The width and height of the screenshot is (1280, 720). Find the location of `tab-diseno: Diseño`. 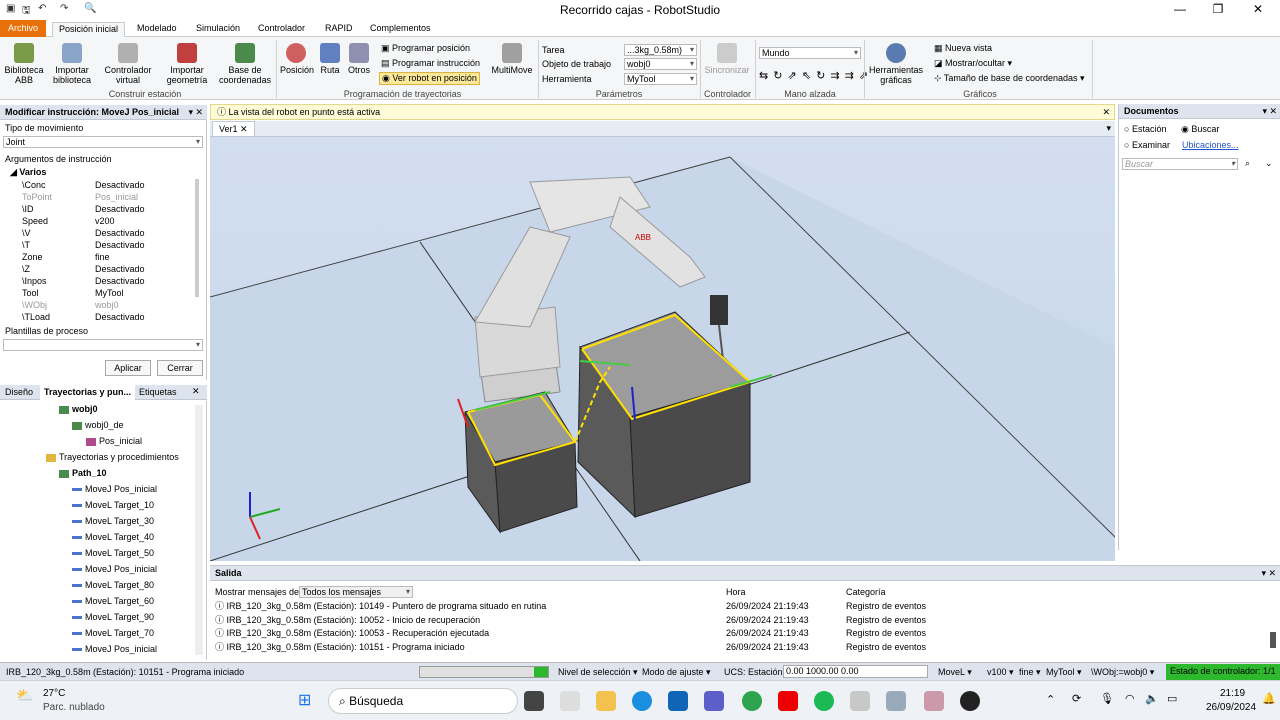

tab-diseno: Diseño is located at coordinates (19, 392).